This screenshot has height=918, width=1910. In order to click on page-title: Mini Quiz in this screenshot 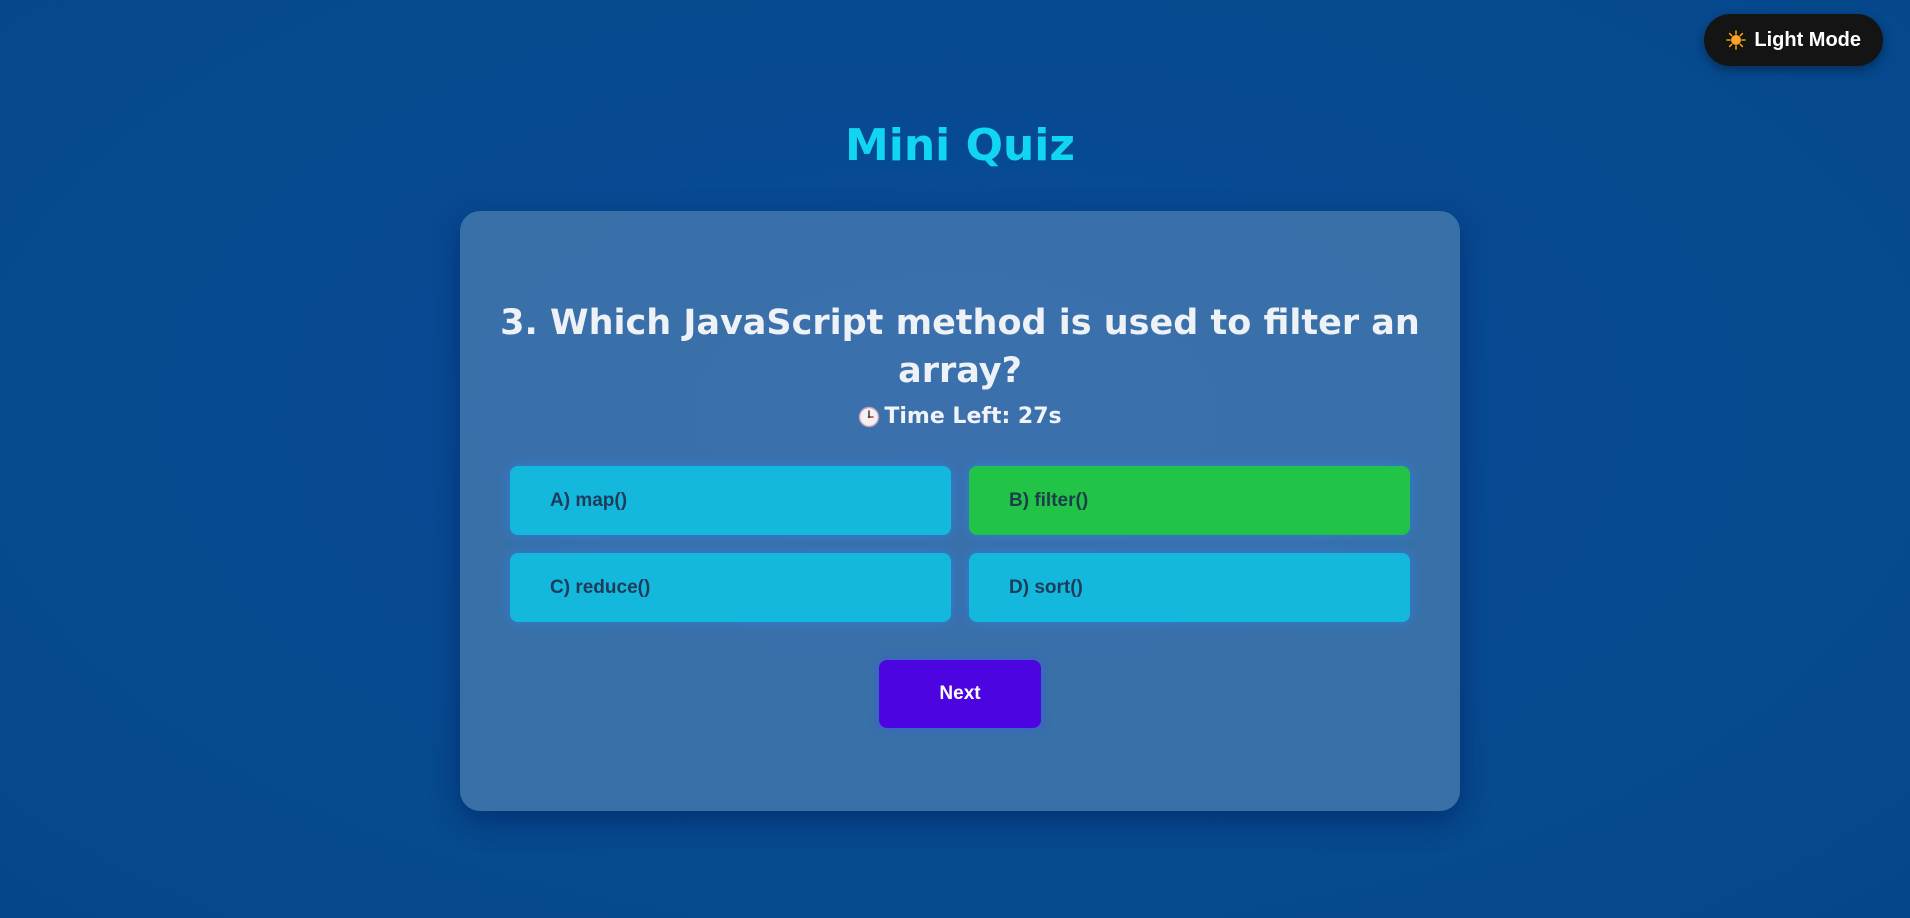, I will do `click(959, 145)`.